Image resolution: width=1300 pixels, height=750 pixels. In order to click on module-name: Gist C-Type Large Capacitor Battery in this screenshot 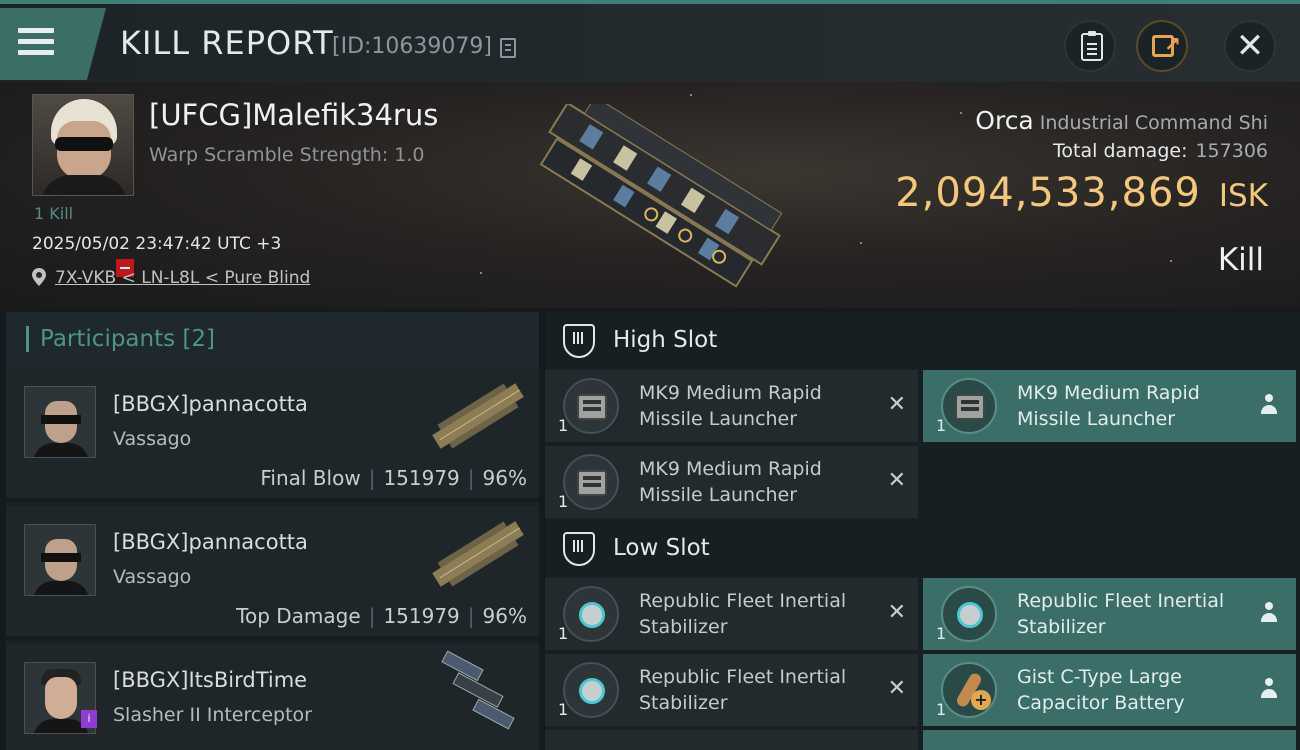, I will do `click(1101, 690)`.